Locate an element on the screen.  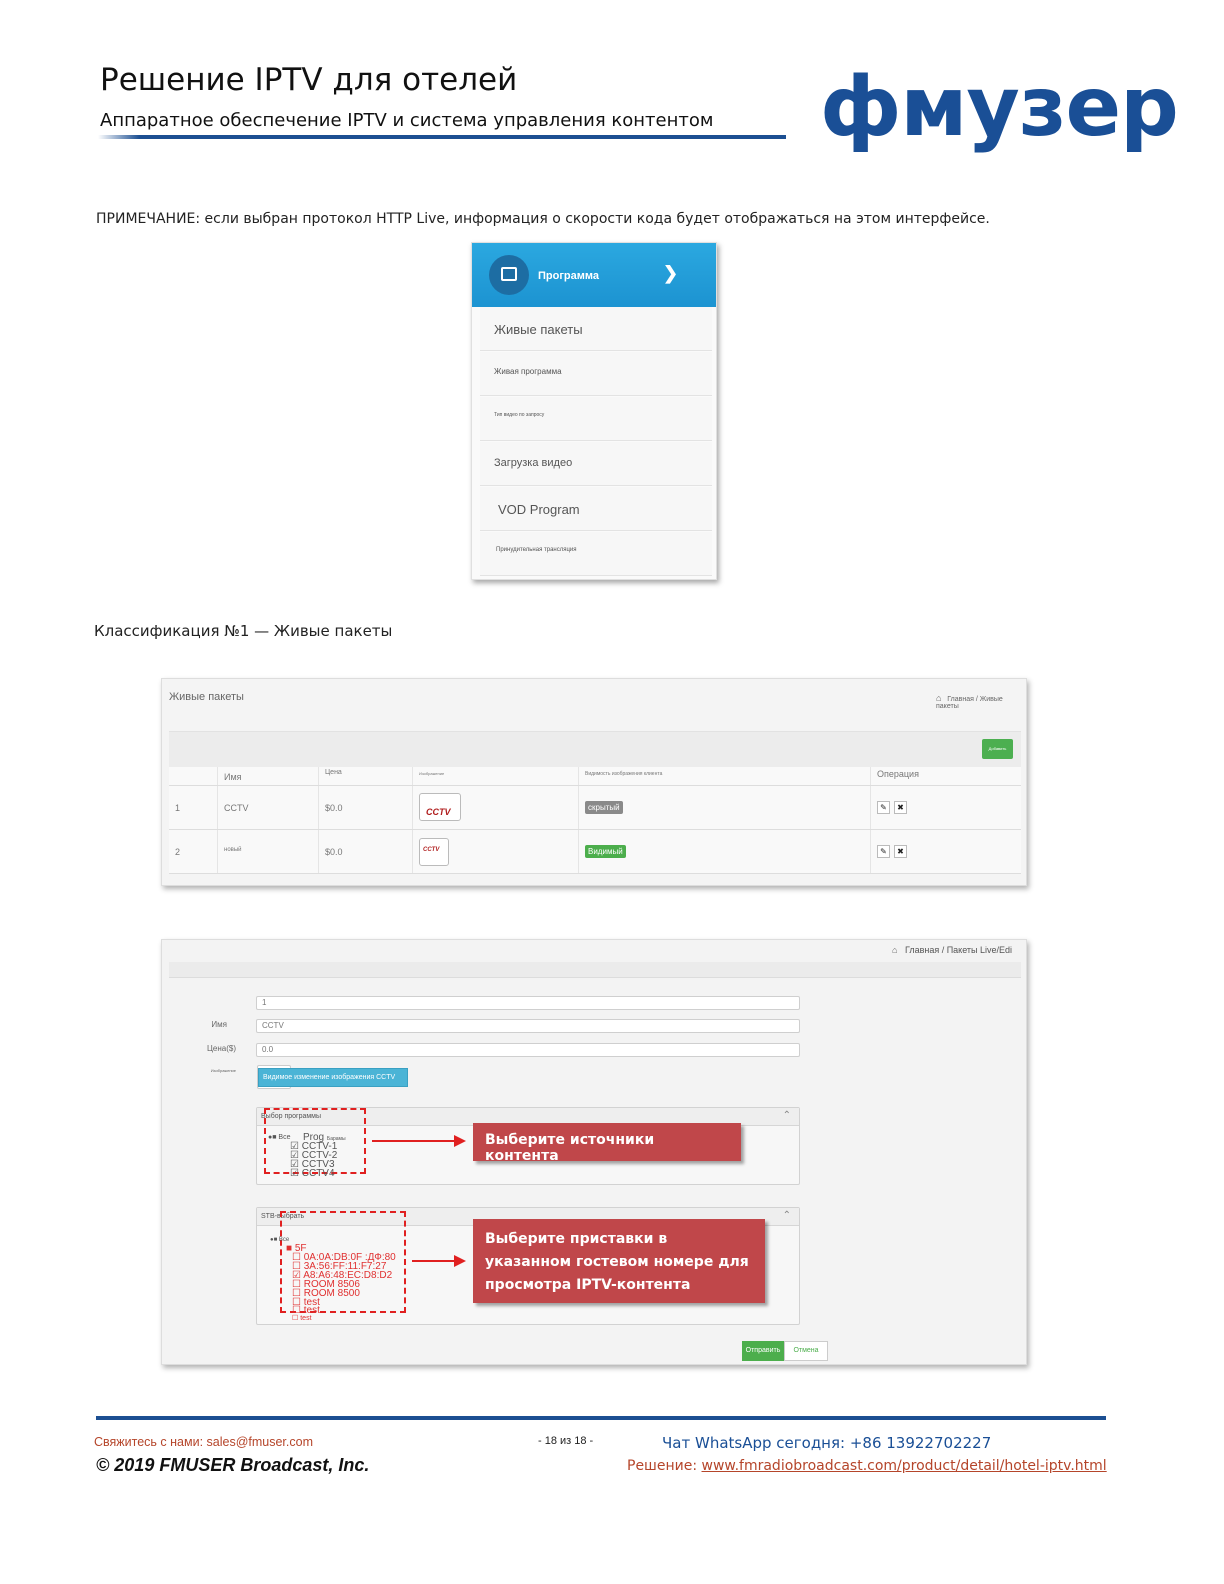
submit-button: Отправить is located at coordinates (763, 1351).